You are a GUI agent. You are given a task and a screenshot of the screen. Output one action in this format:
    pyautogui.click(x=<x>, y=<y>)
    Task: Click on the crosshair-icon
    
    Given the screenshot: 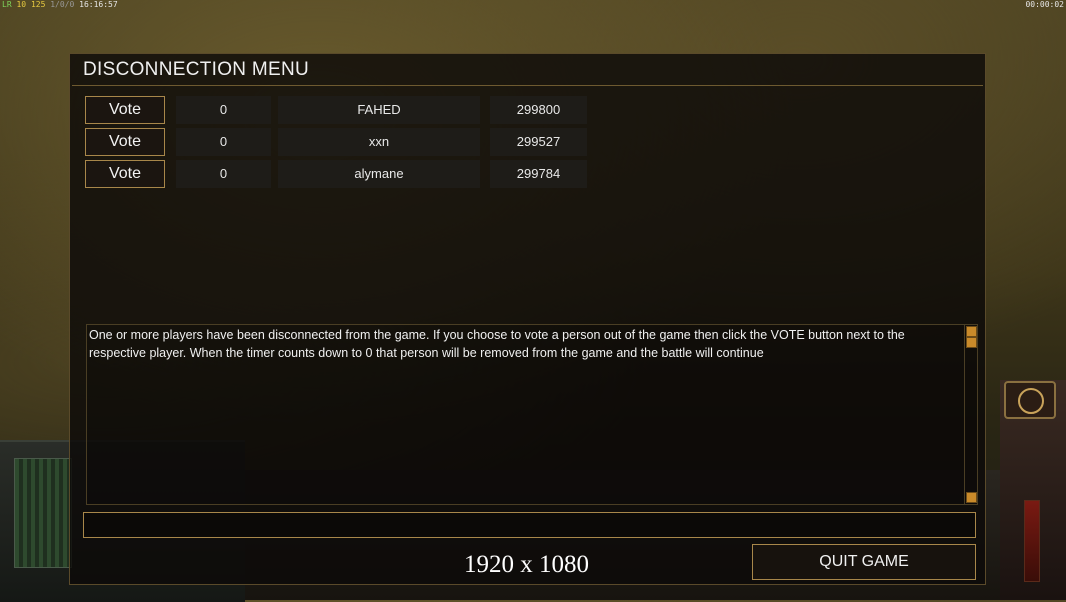 What is the action you would take?
    pyautogui.click(x=1031, y=401)
    